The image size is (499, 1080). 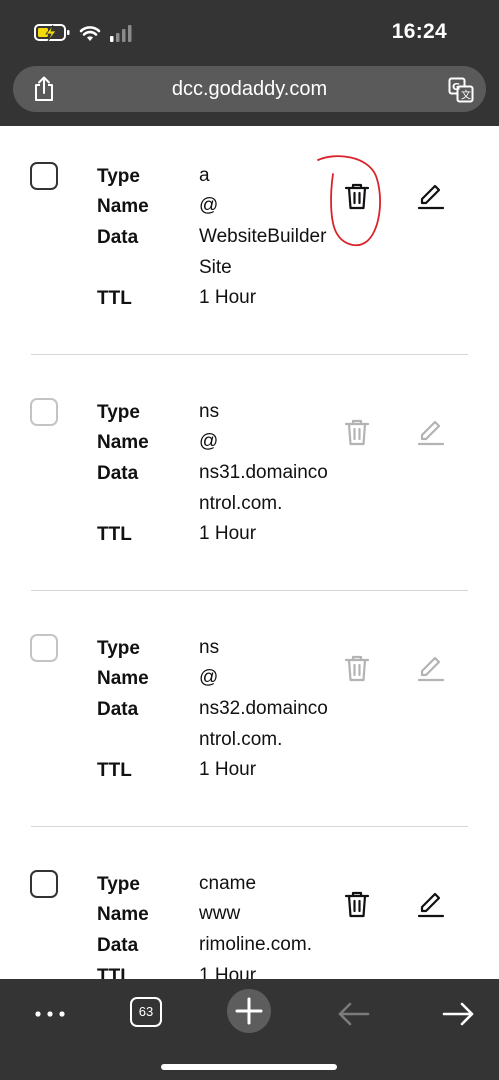 What do you see at coordinates (121, 33) in the screenshot?
I see `cellular-signal-icon` at bounding box center [121, 33].